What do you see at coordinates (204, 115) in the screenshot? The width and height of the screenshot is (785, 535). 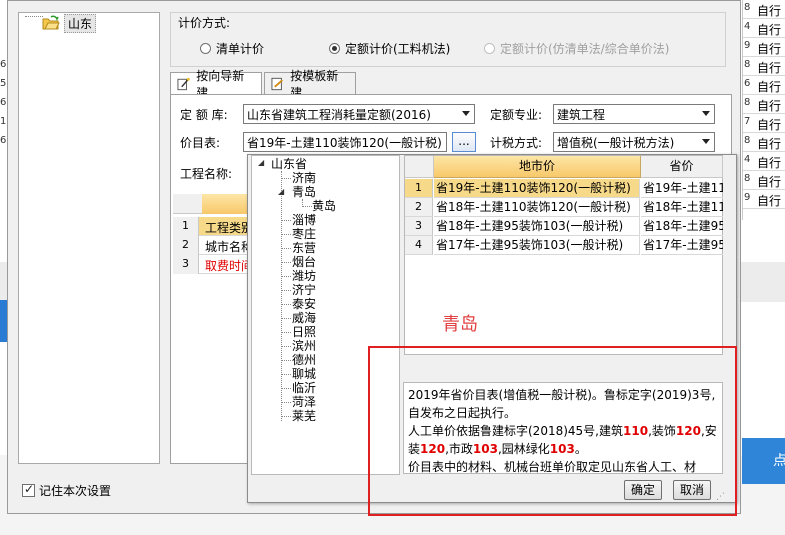 I see `quota-lib-label: 定 额 库:` at bounding box center [204, 115].